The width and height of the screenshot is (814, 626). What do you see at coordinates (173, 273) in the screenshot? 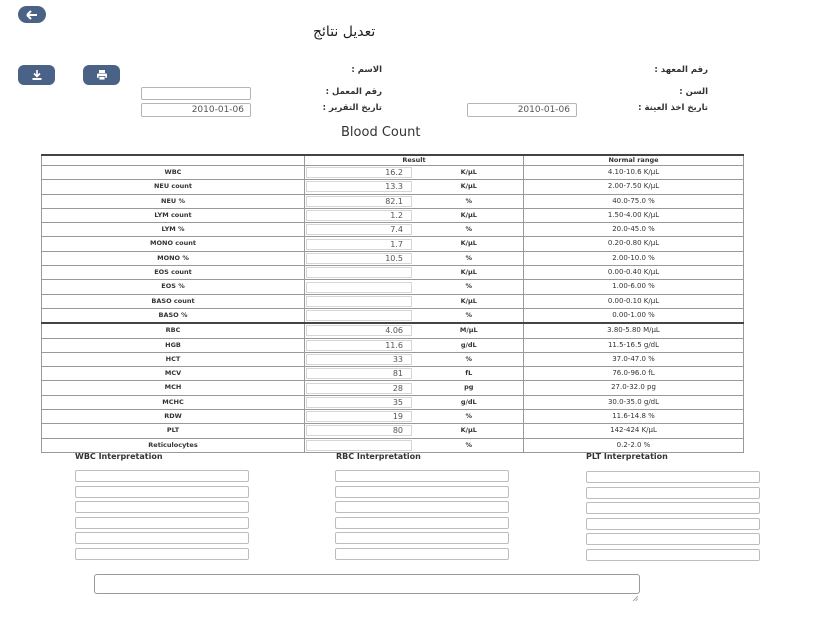
I see `parameter-name: EOS count` at bounding box center [173, 273].